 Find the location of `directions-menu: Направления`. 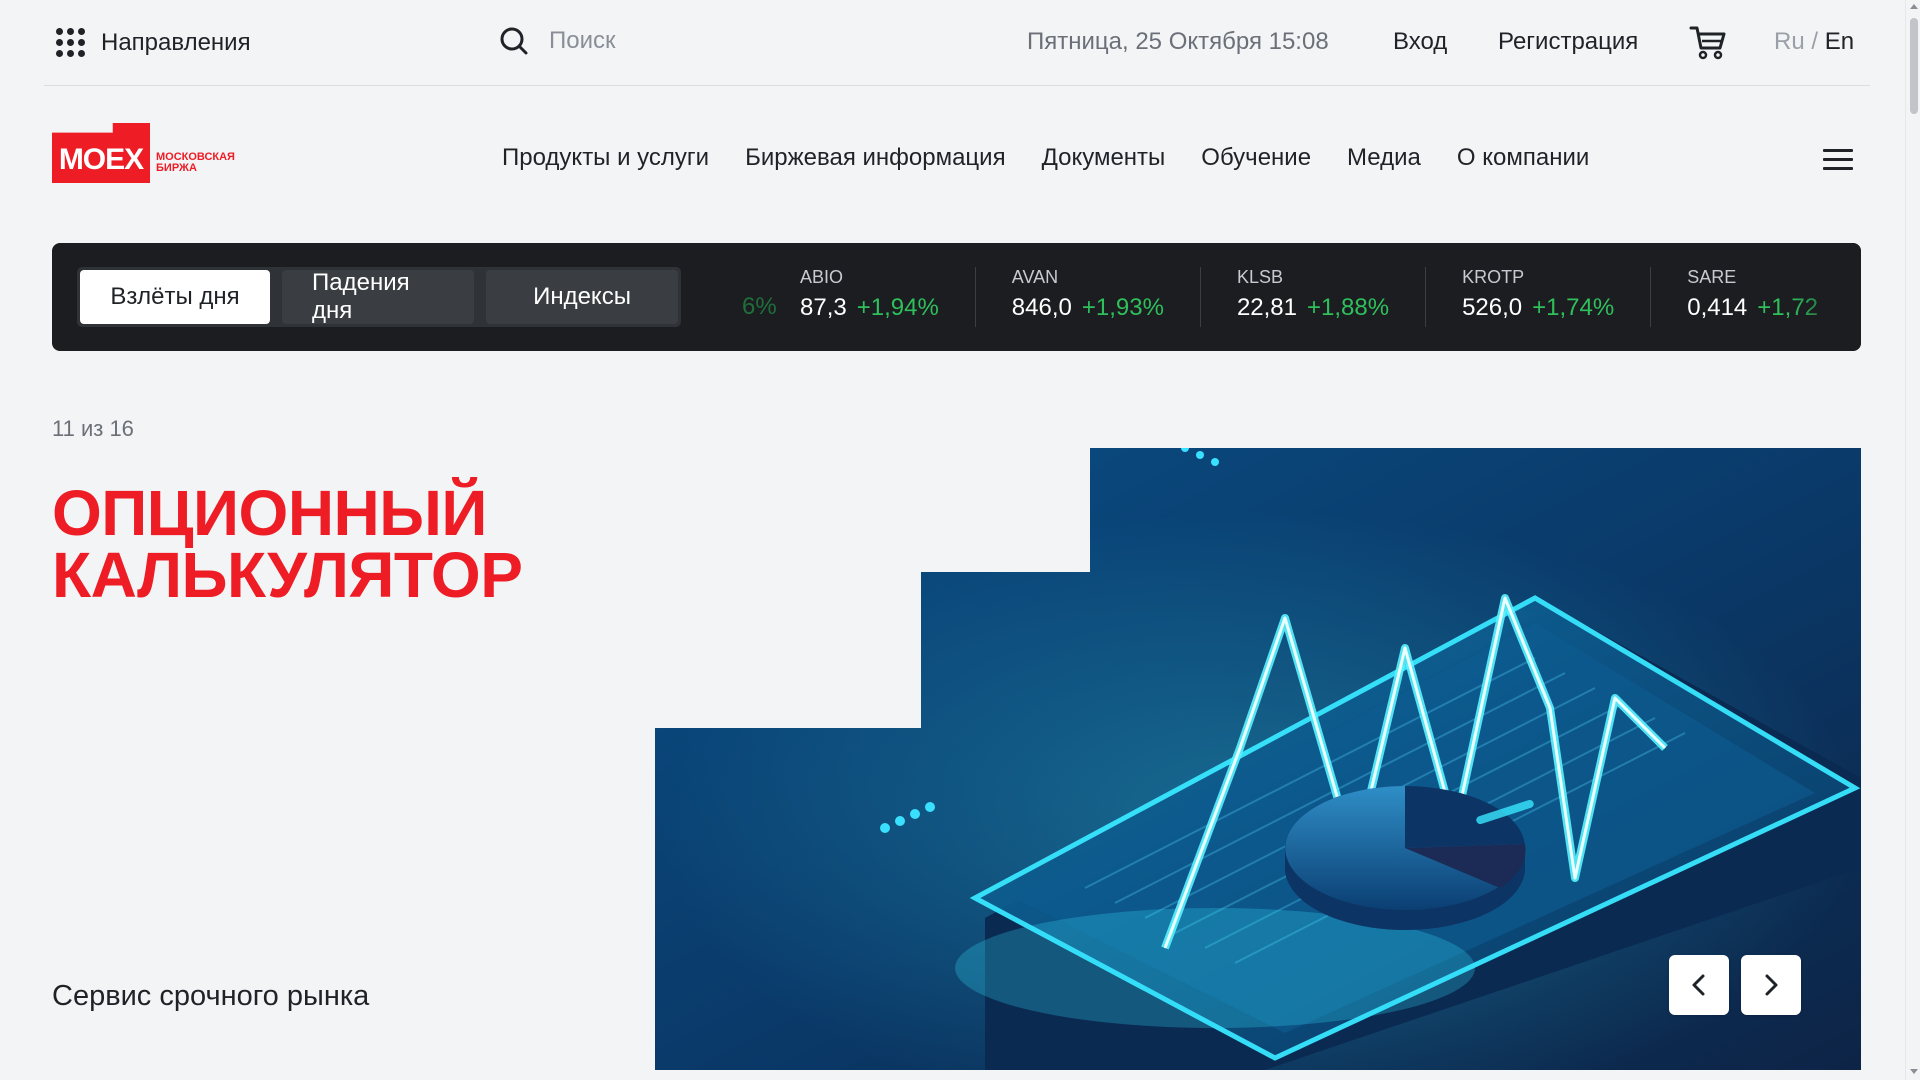

directions-menu: Направления is located at coordinates (153, 42).